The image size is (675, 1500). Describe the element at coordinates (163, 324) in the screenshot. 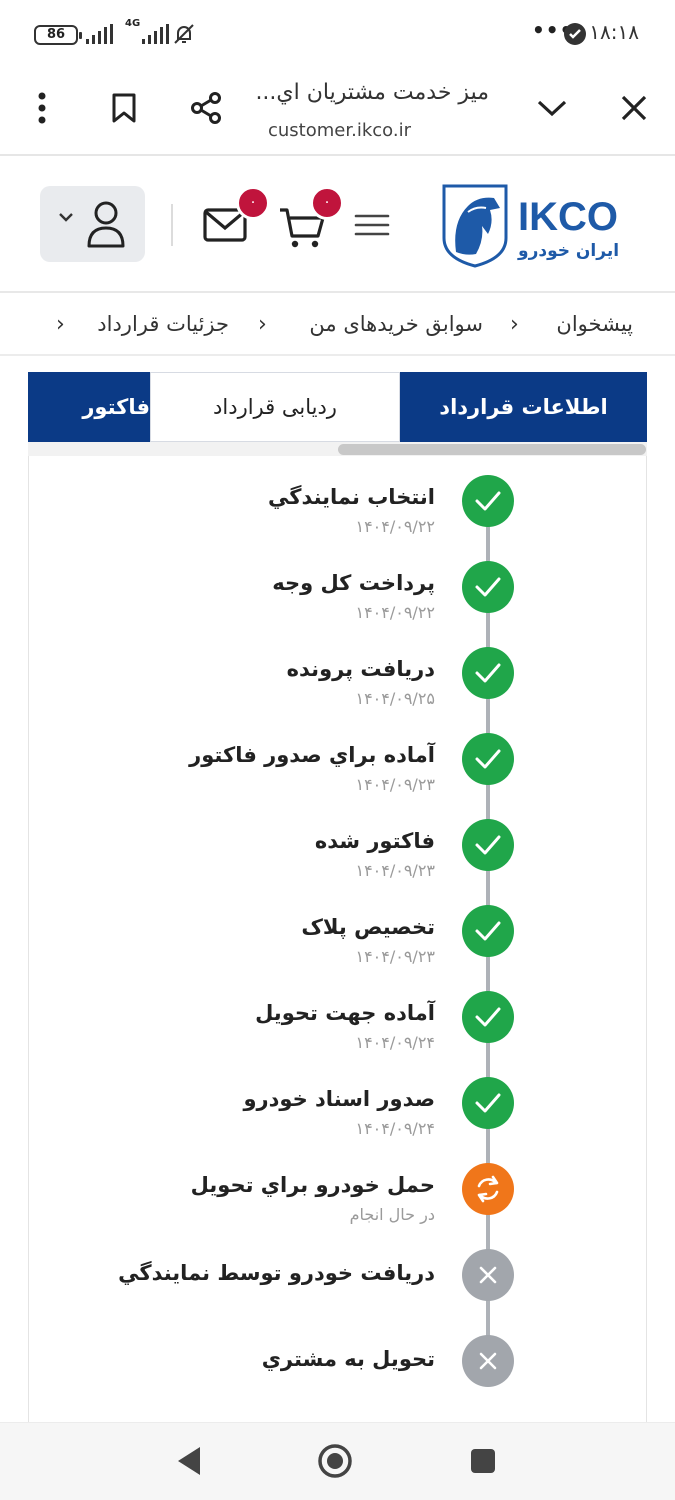

I see `breadcrumb-contract-details: جزئيات قرارداد` at that location.